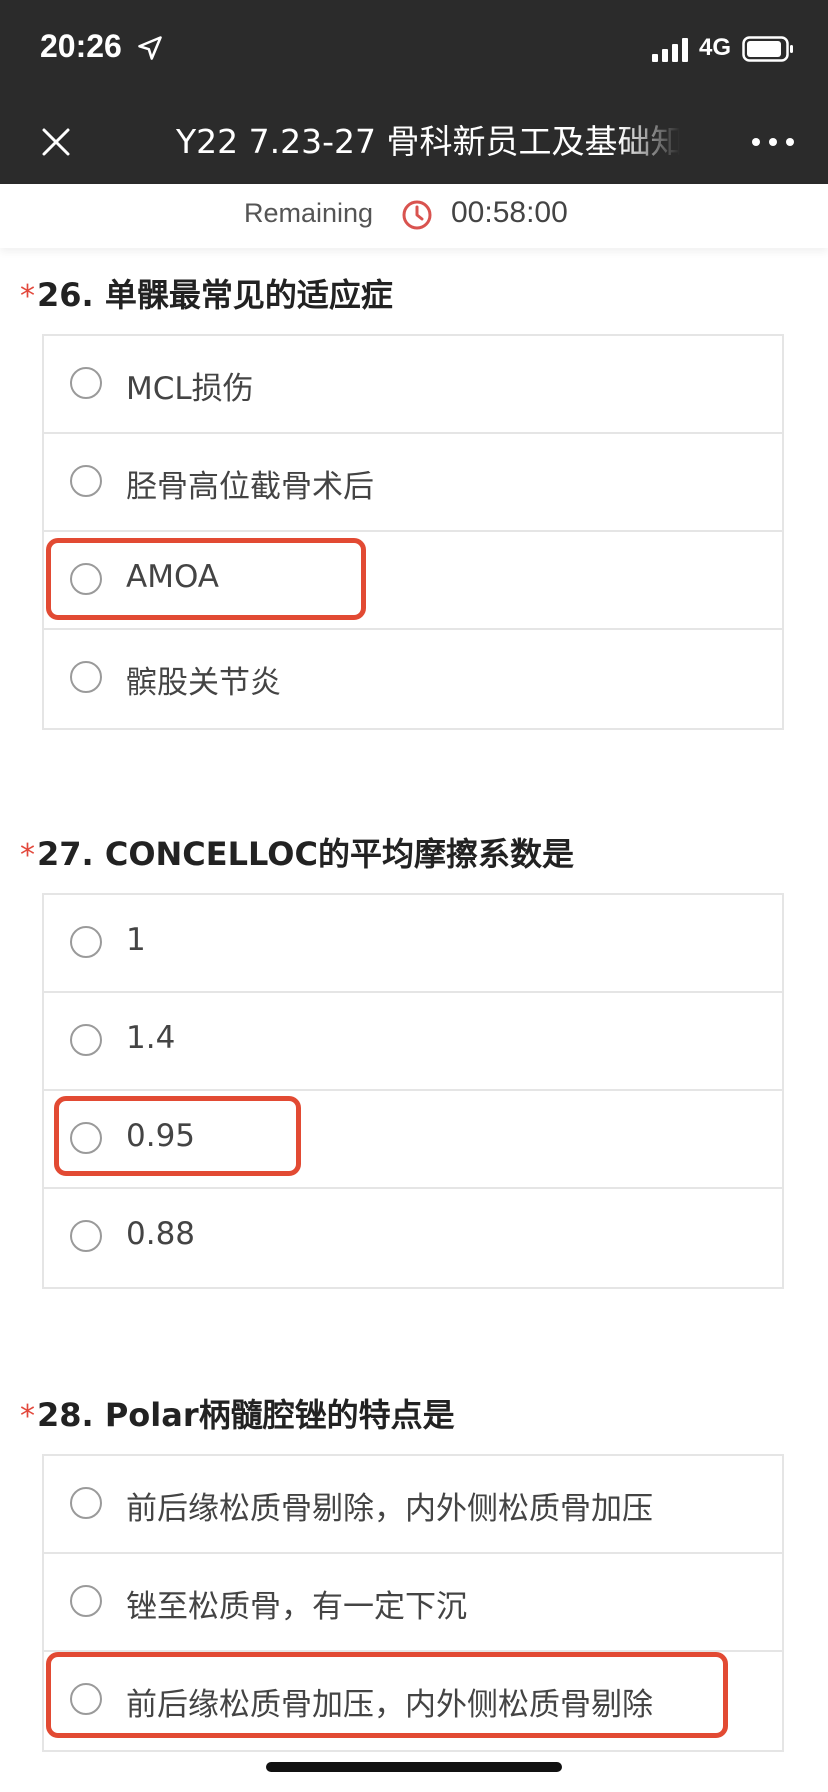 This screenshot has height=1792, width=828. Describe the element at coordinates (417, 215) in the screenshot. I see `clock-icon` at that location.